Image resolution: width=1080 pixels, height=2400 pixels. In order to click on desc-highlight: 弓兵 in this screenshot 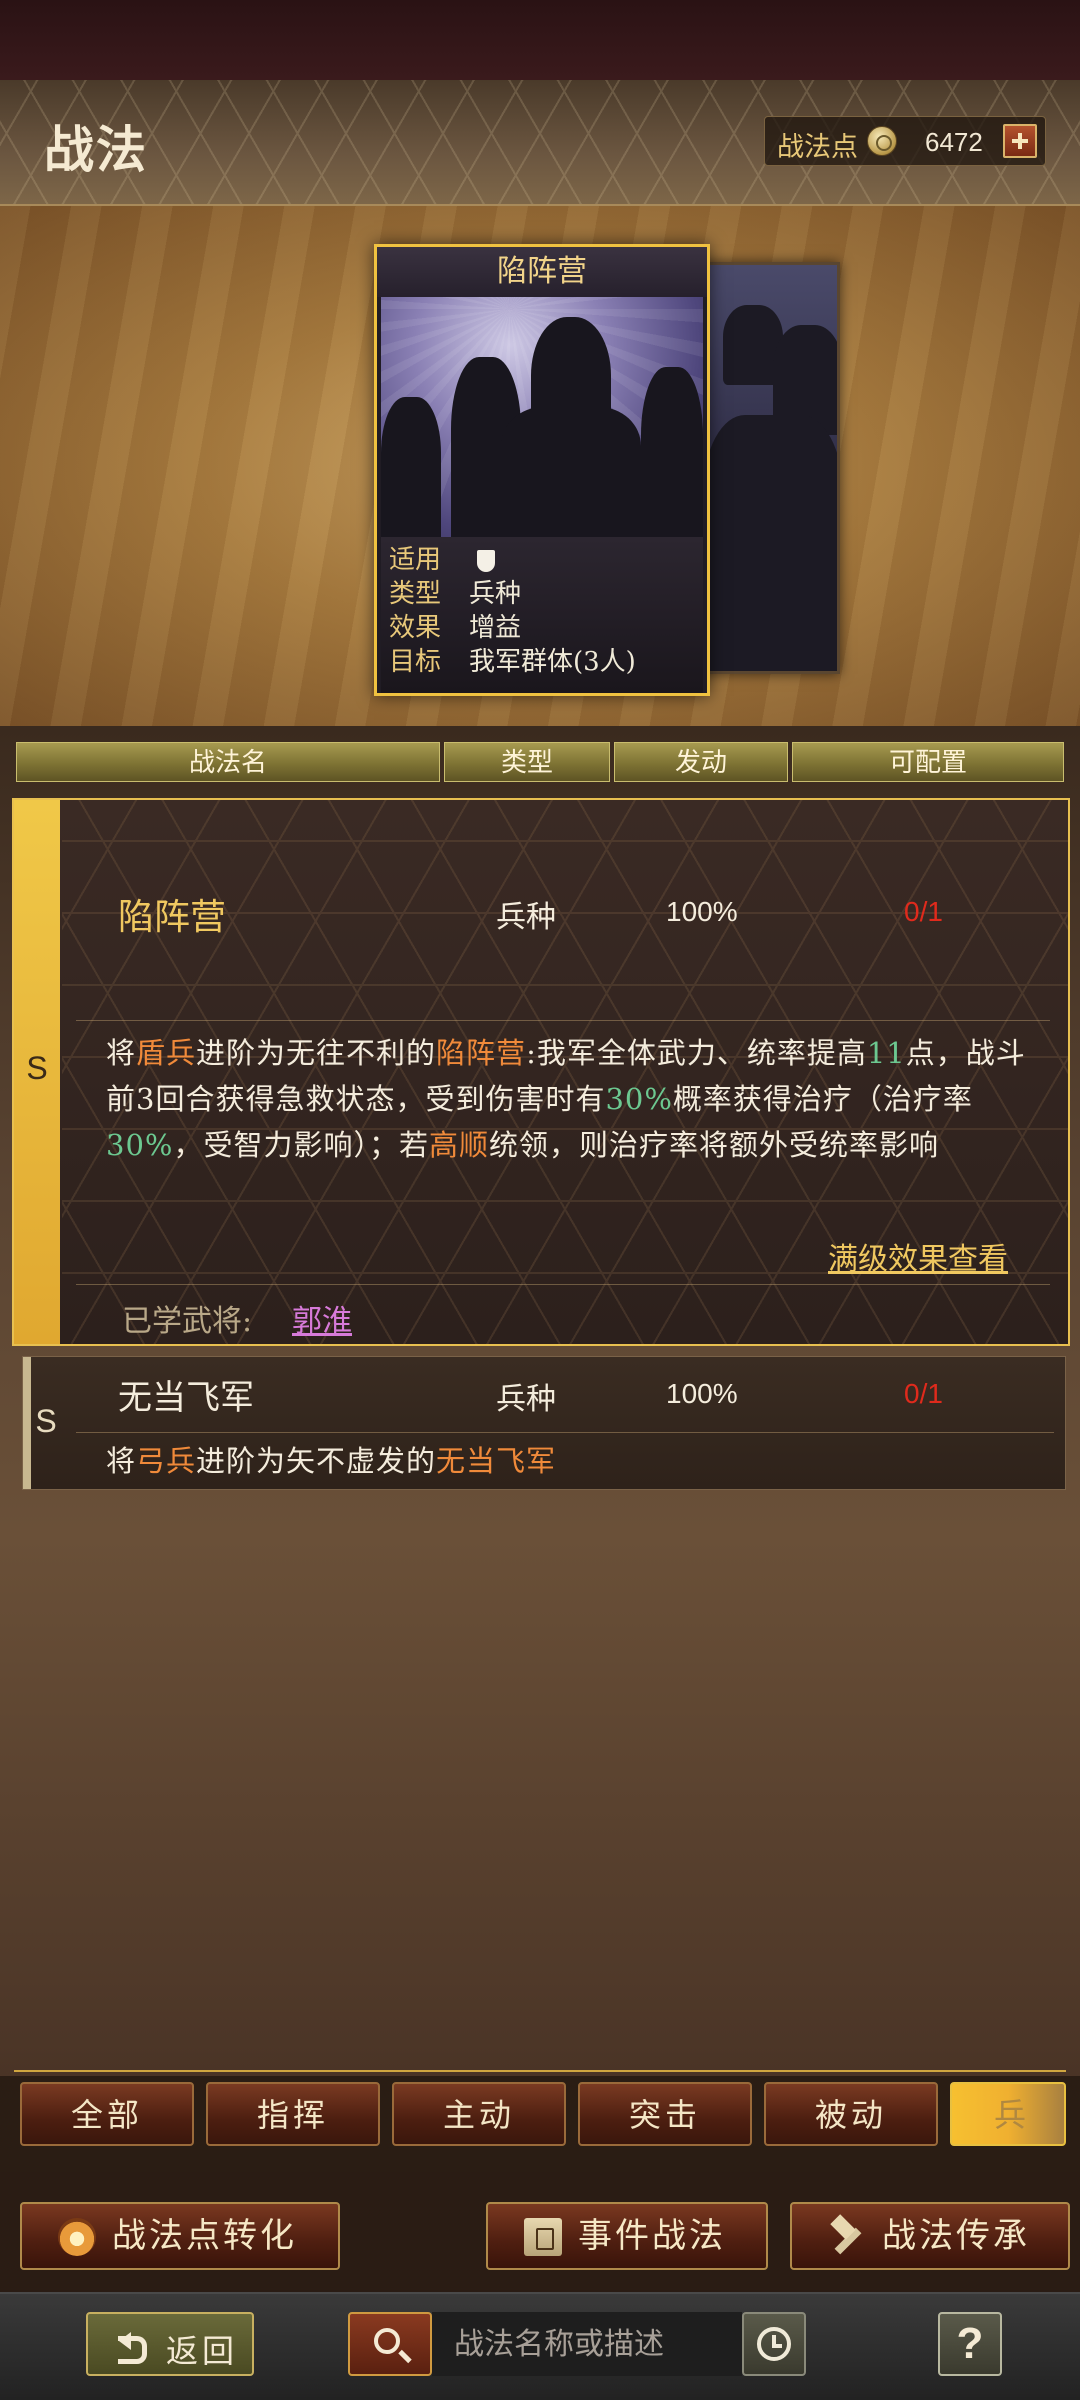, I will do `click(166, 1461)`.